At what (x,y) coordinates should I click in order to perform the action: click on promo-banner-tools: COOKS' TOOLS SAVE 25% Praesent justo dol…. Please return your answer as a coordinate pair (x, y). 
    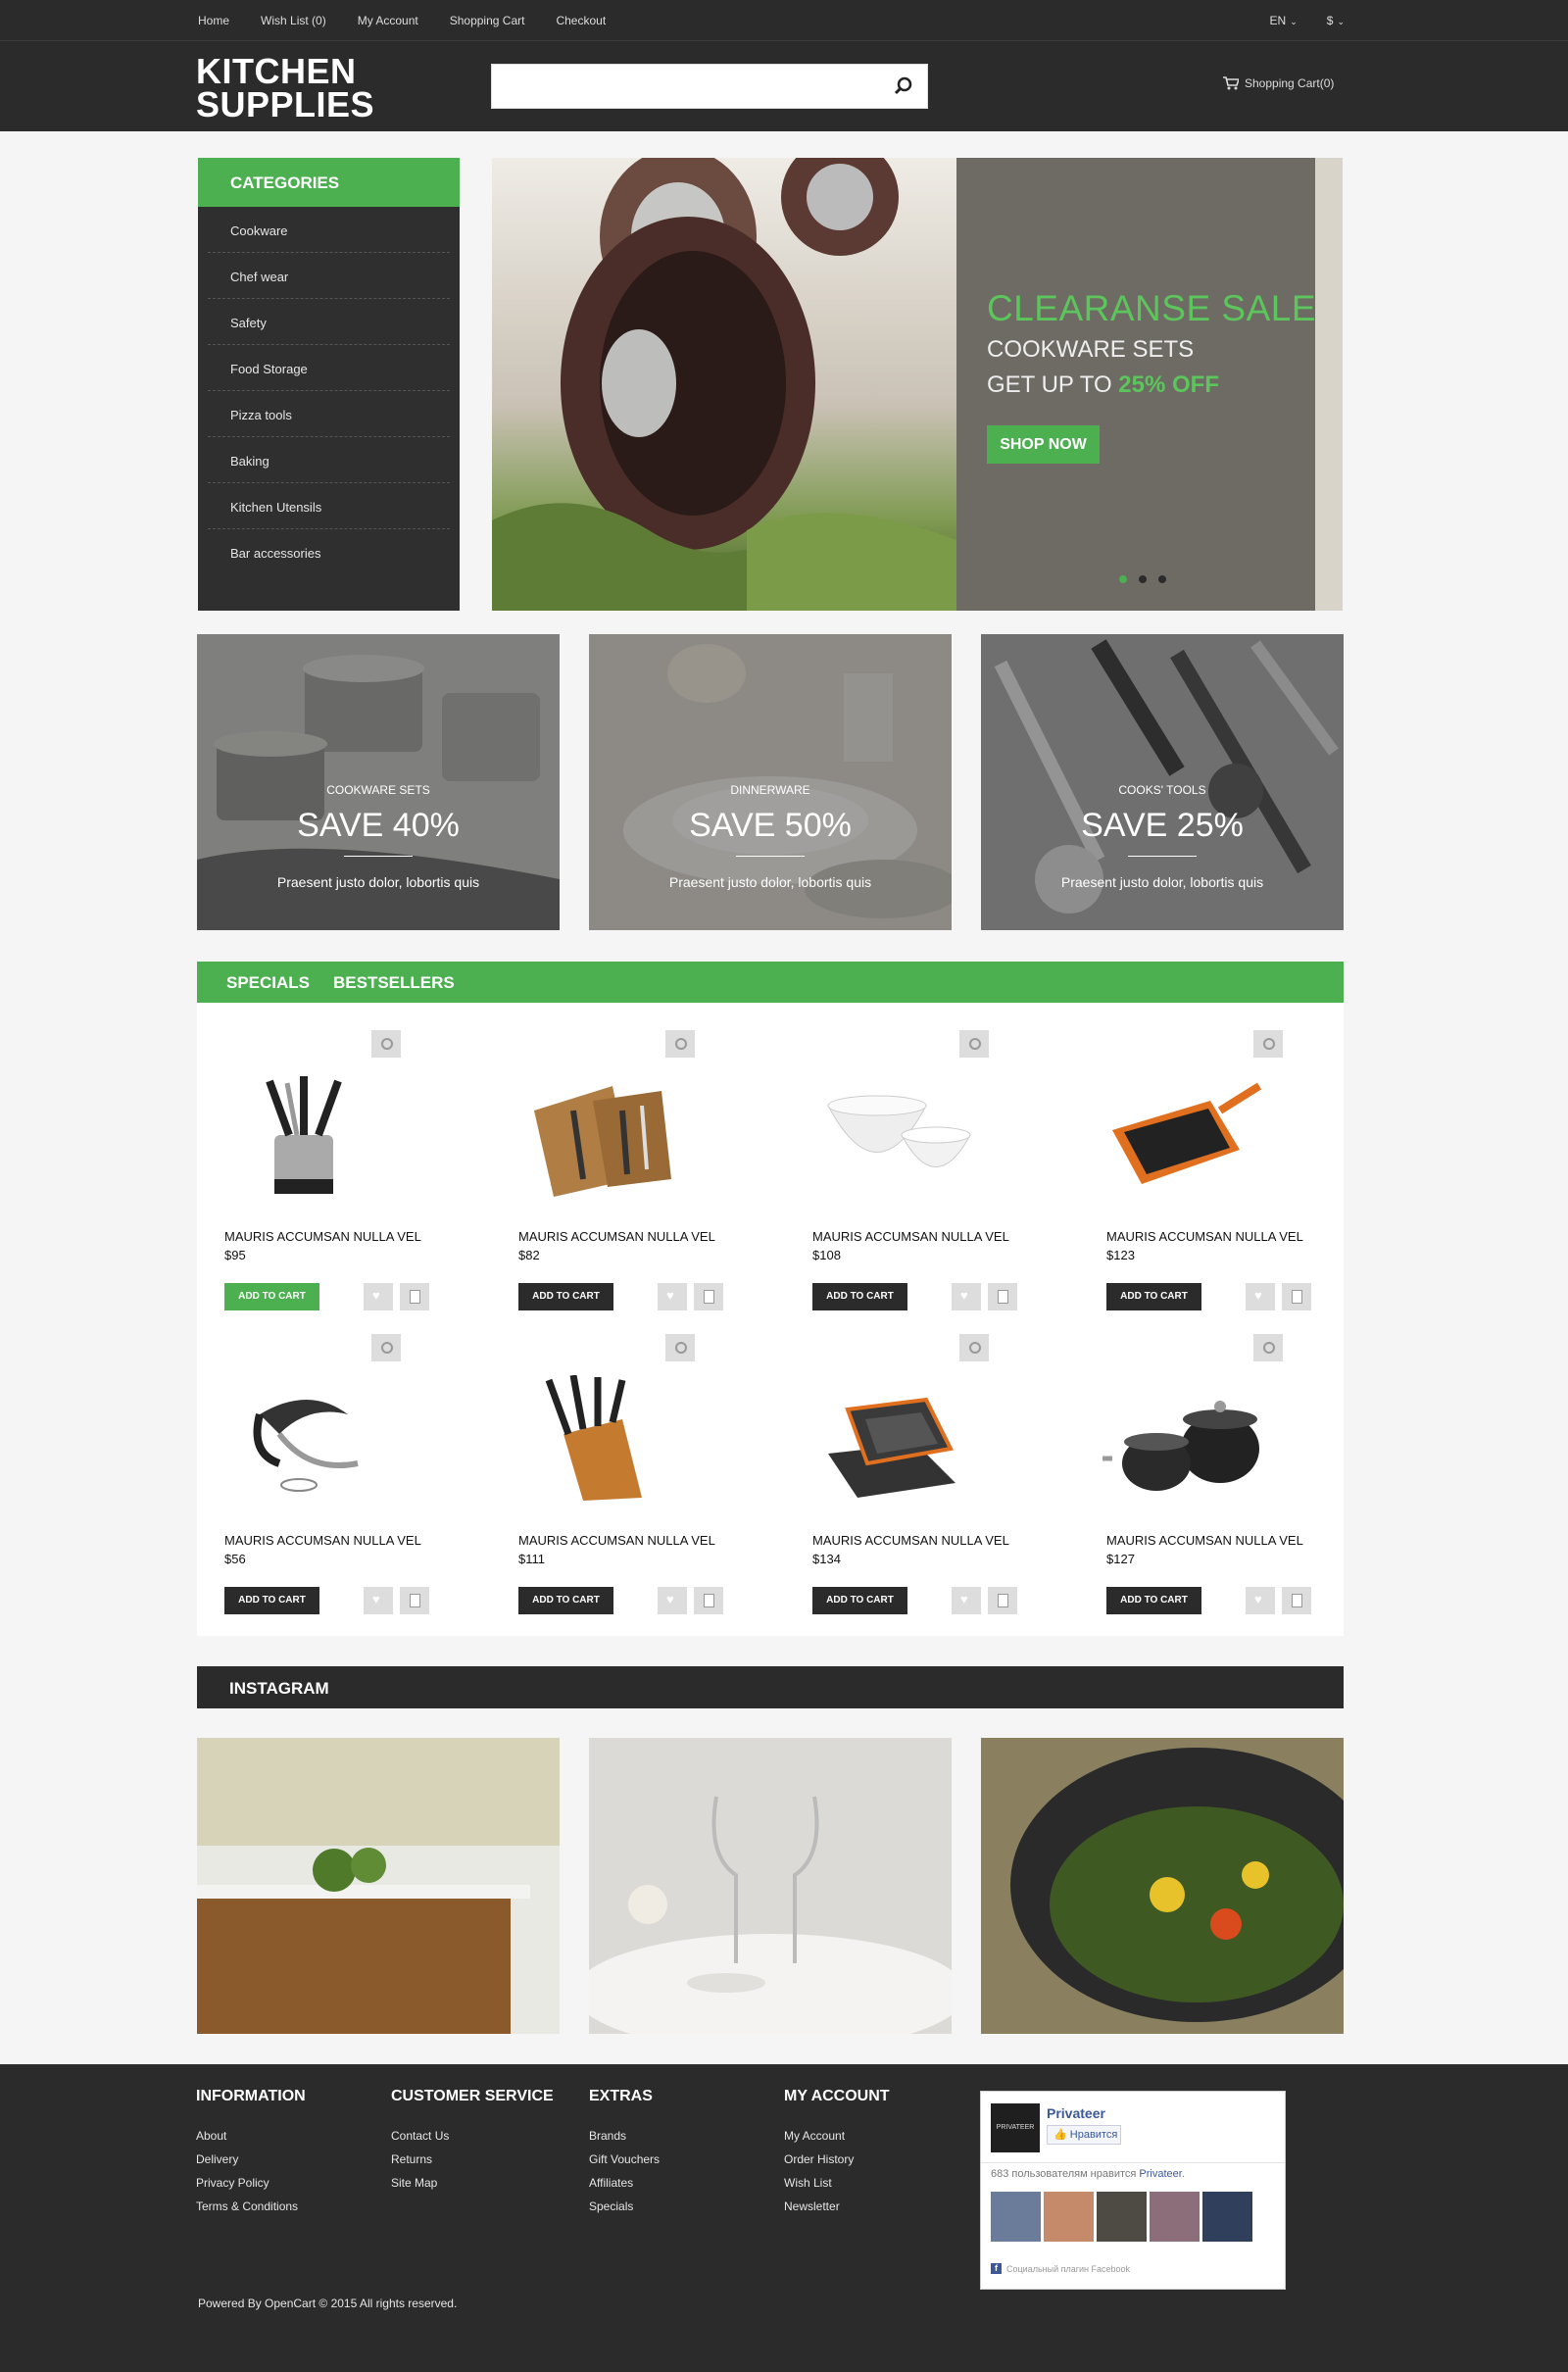
    Looking at the image, I should click on (1162, 782).